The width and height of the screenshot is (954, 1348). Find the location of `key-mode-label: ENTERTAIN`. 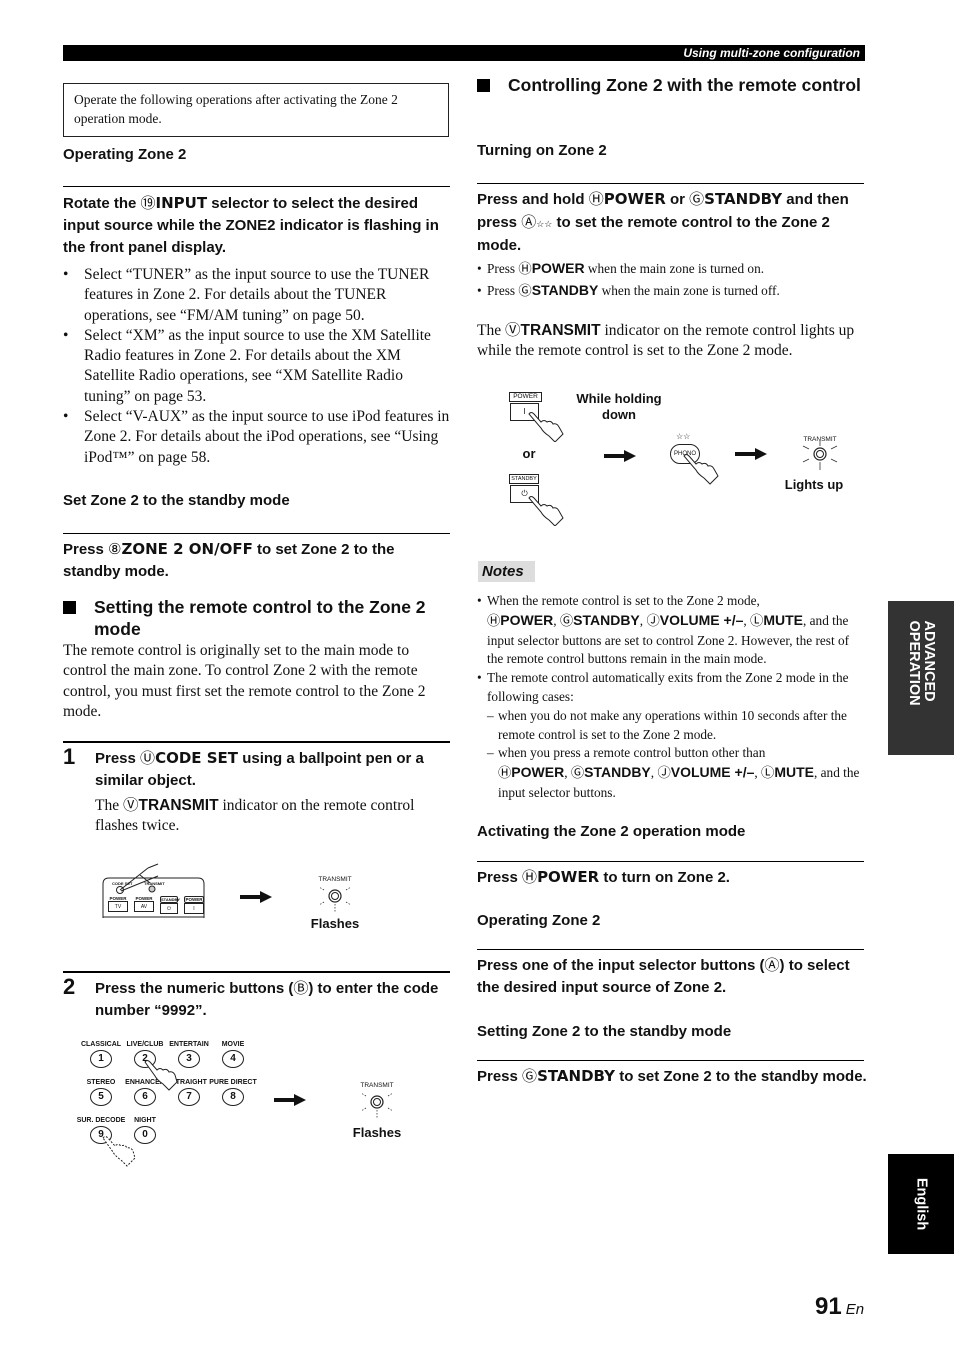

key-mode-label: ENTERTAIN is located at coordinates (189, 1044).